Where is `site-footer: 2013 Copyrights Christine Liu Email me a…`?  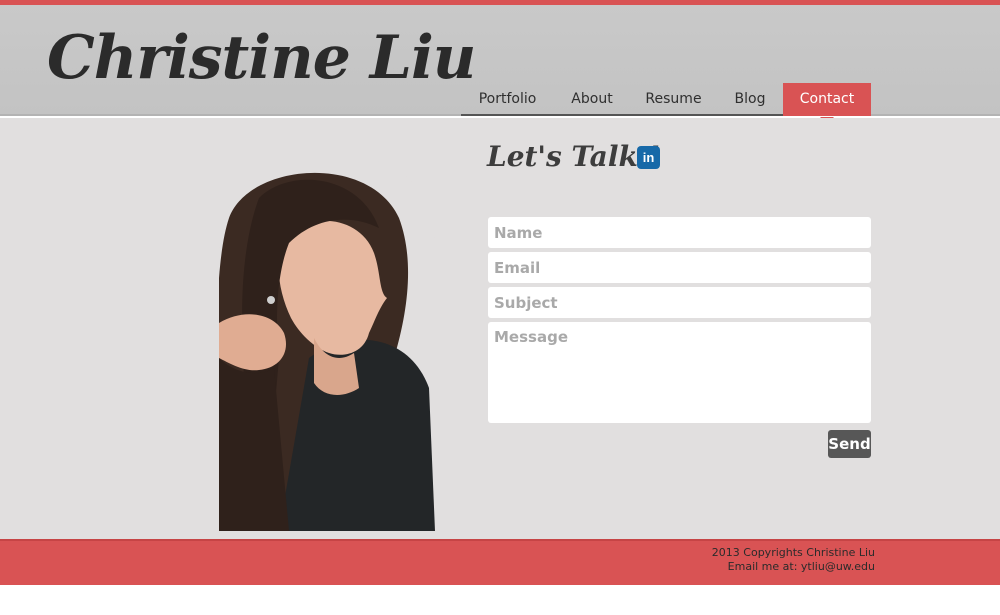
site-footer: 2013 Copyrights Christine Liu Email me a… is located at coordinates (500, 562).